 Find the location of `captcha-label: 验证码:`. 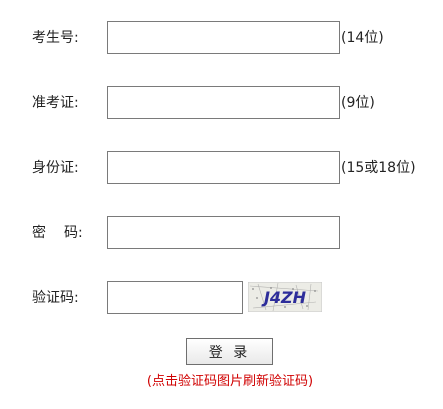

captcha-label: 验证码: is located at coordinates (55, 298).